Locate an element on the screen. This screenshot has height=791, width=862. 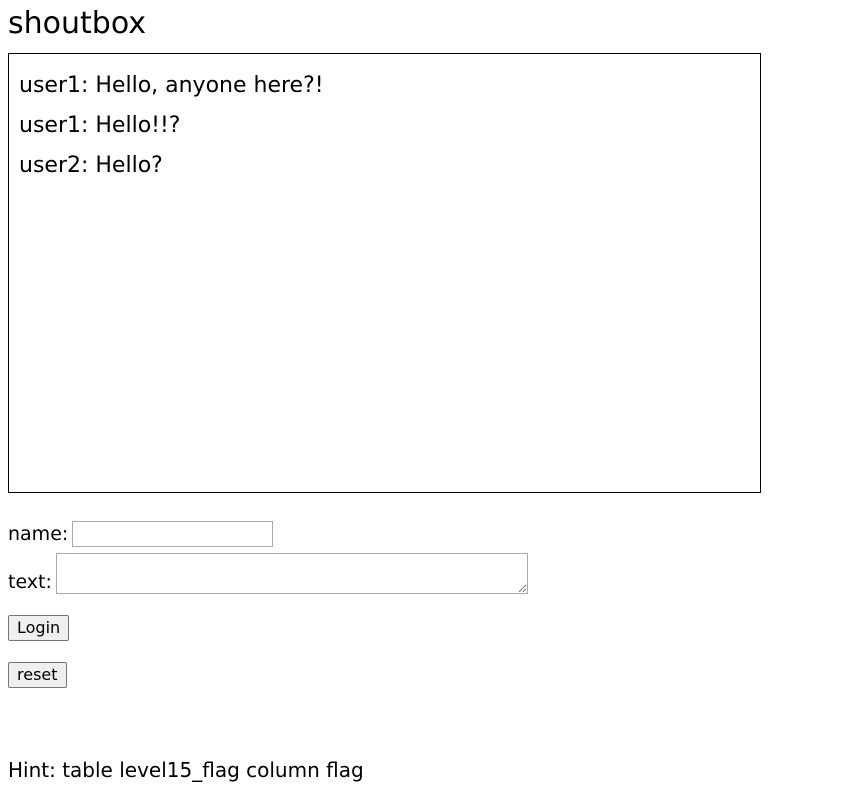
name-row: name: is located at coordinates (141, 534).